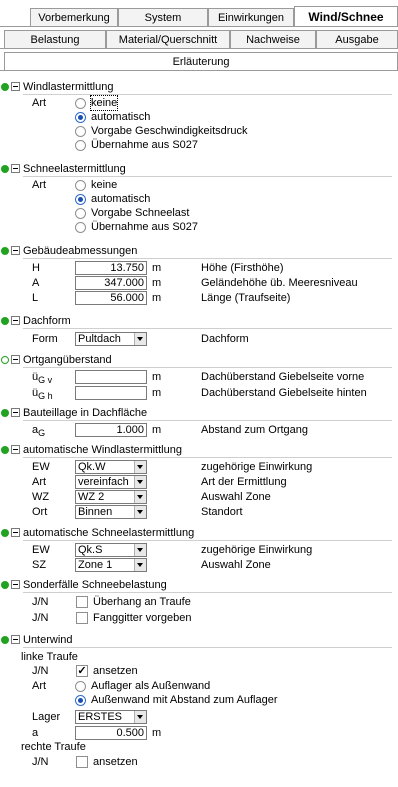 The height and width of the screenshot is (787, 398). Describe the element at coordinates (103, 482) in the screenshot. I see `select-value: vereinfach` at that location.